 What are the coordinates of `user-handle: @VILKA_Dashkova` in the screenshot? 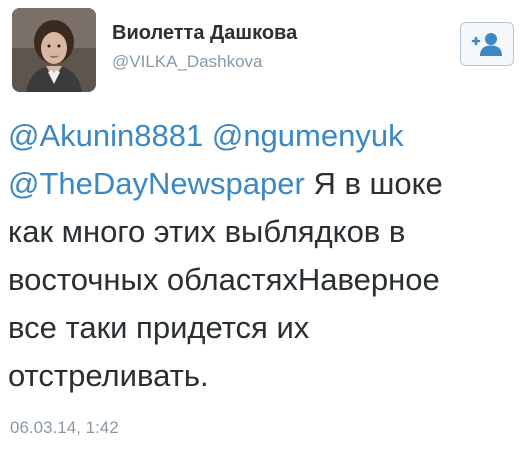 It's located at (187, 62).